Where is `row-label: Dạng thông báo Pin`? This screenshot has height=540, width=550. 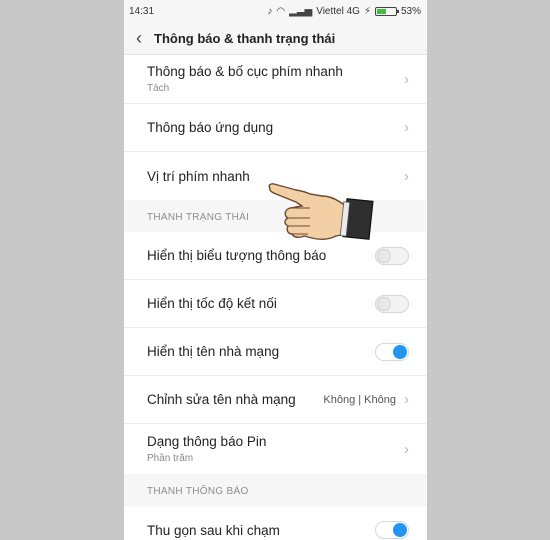 row-label: Dạng thông báo Pin is located at coordinates (207, 441).